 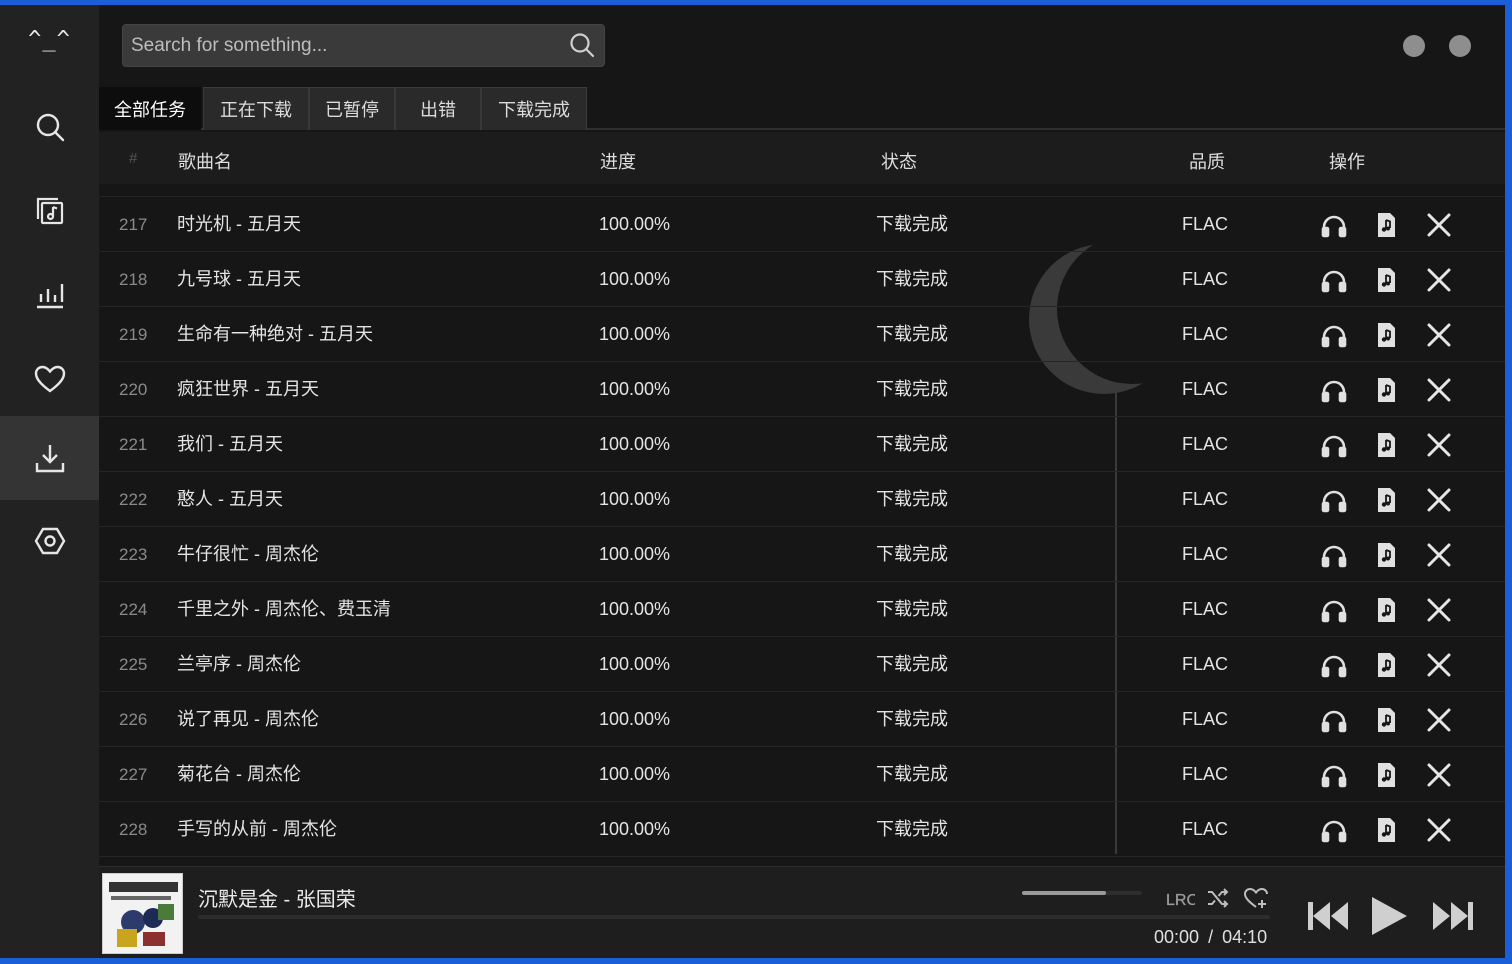 I want to click on row-index: 218, so click(x=133, y=279).